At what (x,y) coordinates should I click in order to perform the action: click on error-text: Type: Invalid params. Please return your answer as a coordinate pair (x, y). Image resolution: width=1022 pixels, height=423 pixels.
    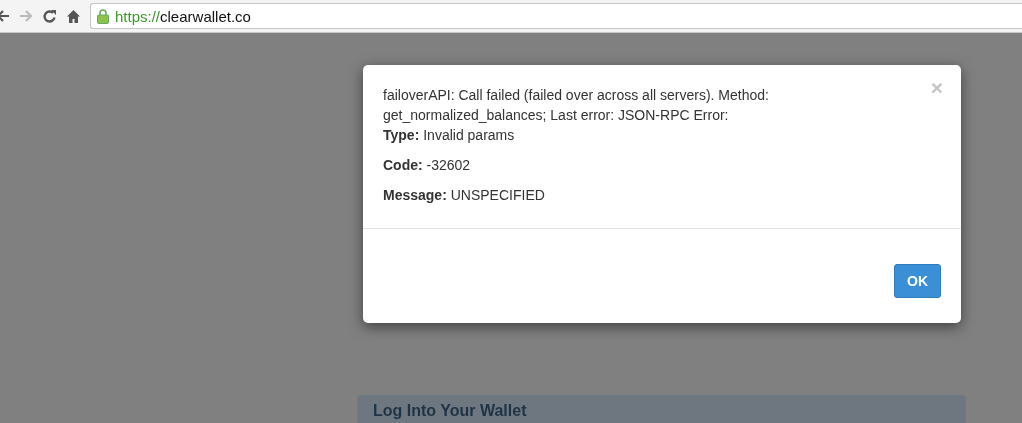
    Looking at the image, I should click on (449, 135).